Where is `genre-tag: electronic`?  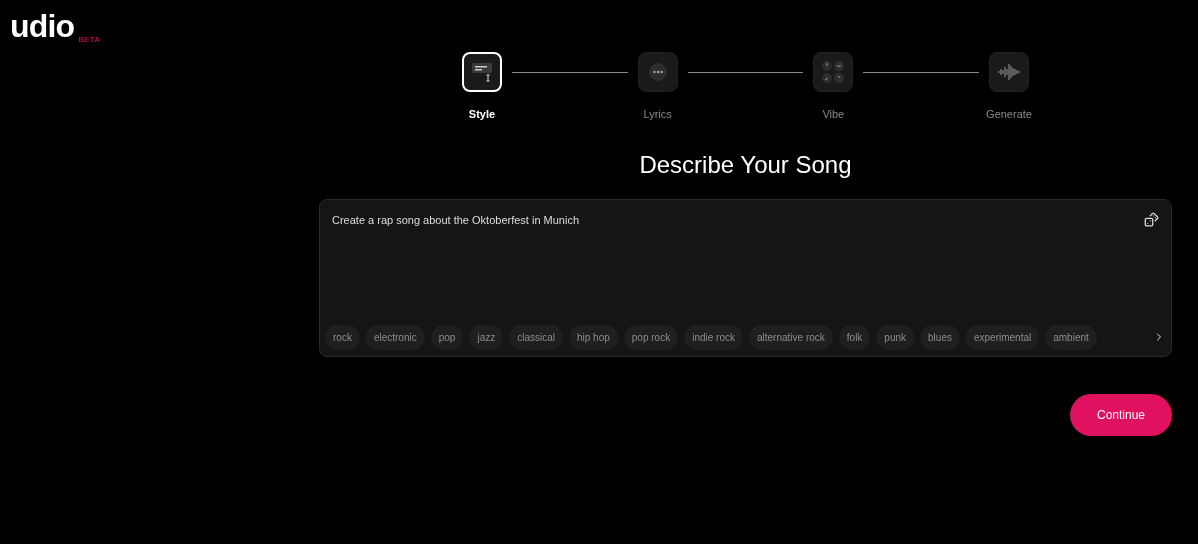 genre-tag: electronic is located at coordinates (395, 337).